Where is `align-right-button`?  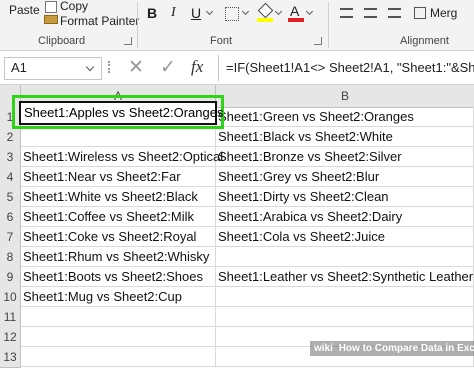 align-right-button is located at coordinates (395, 14).